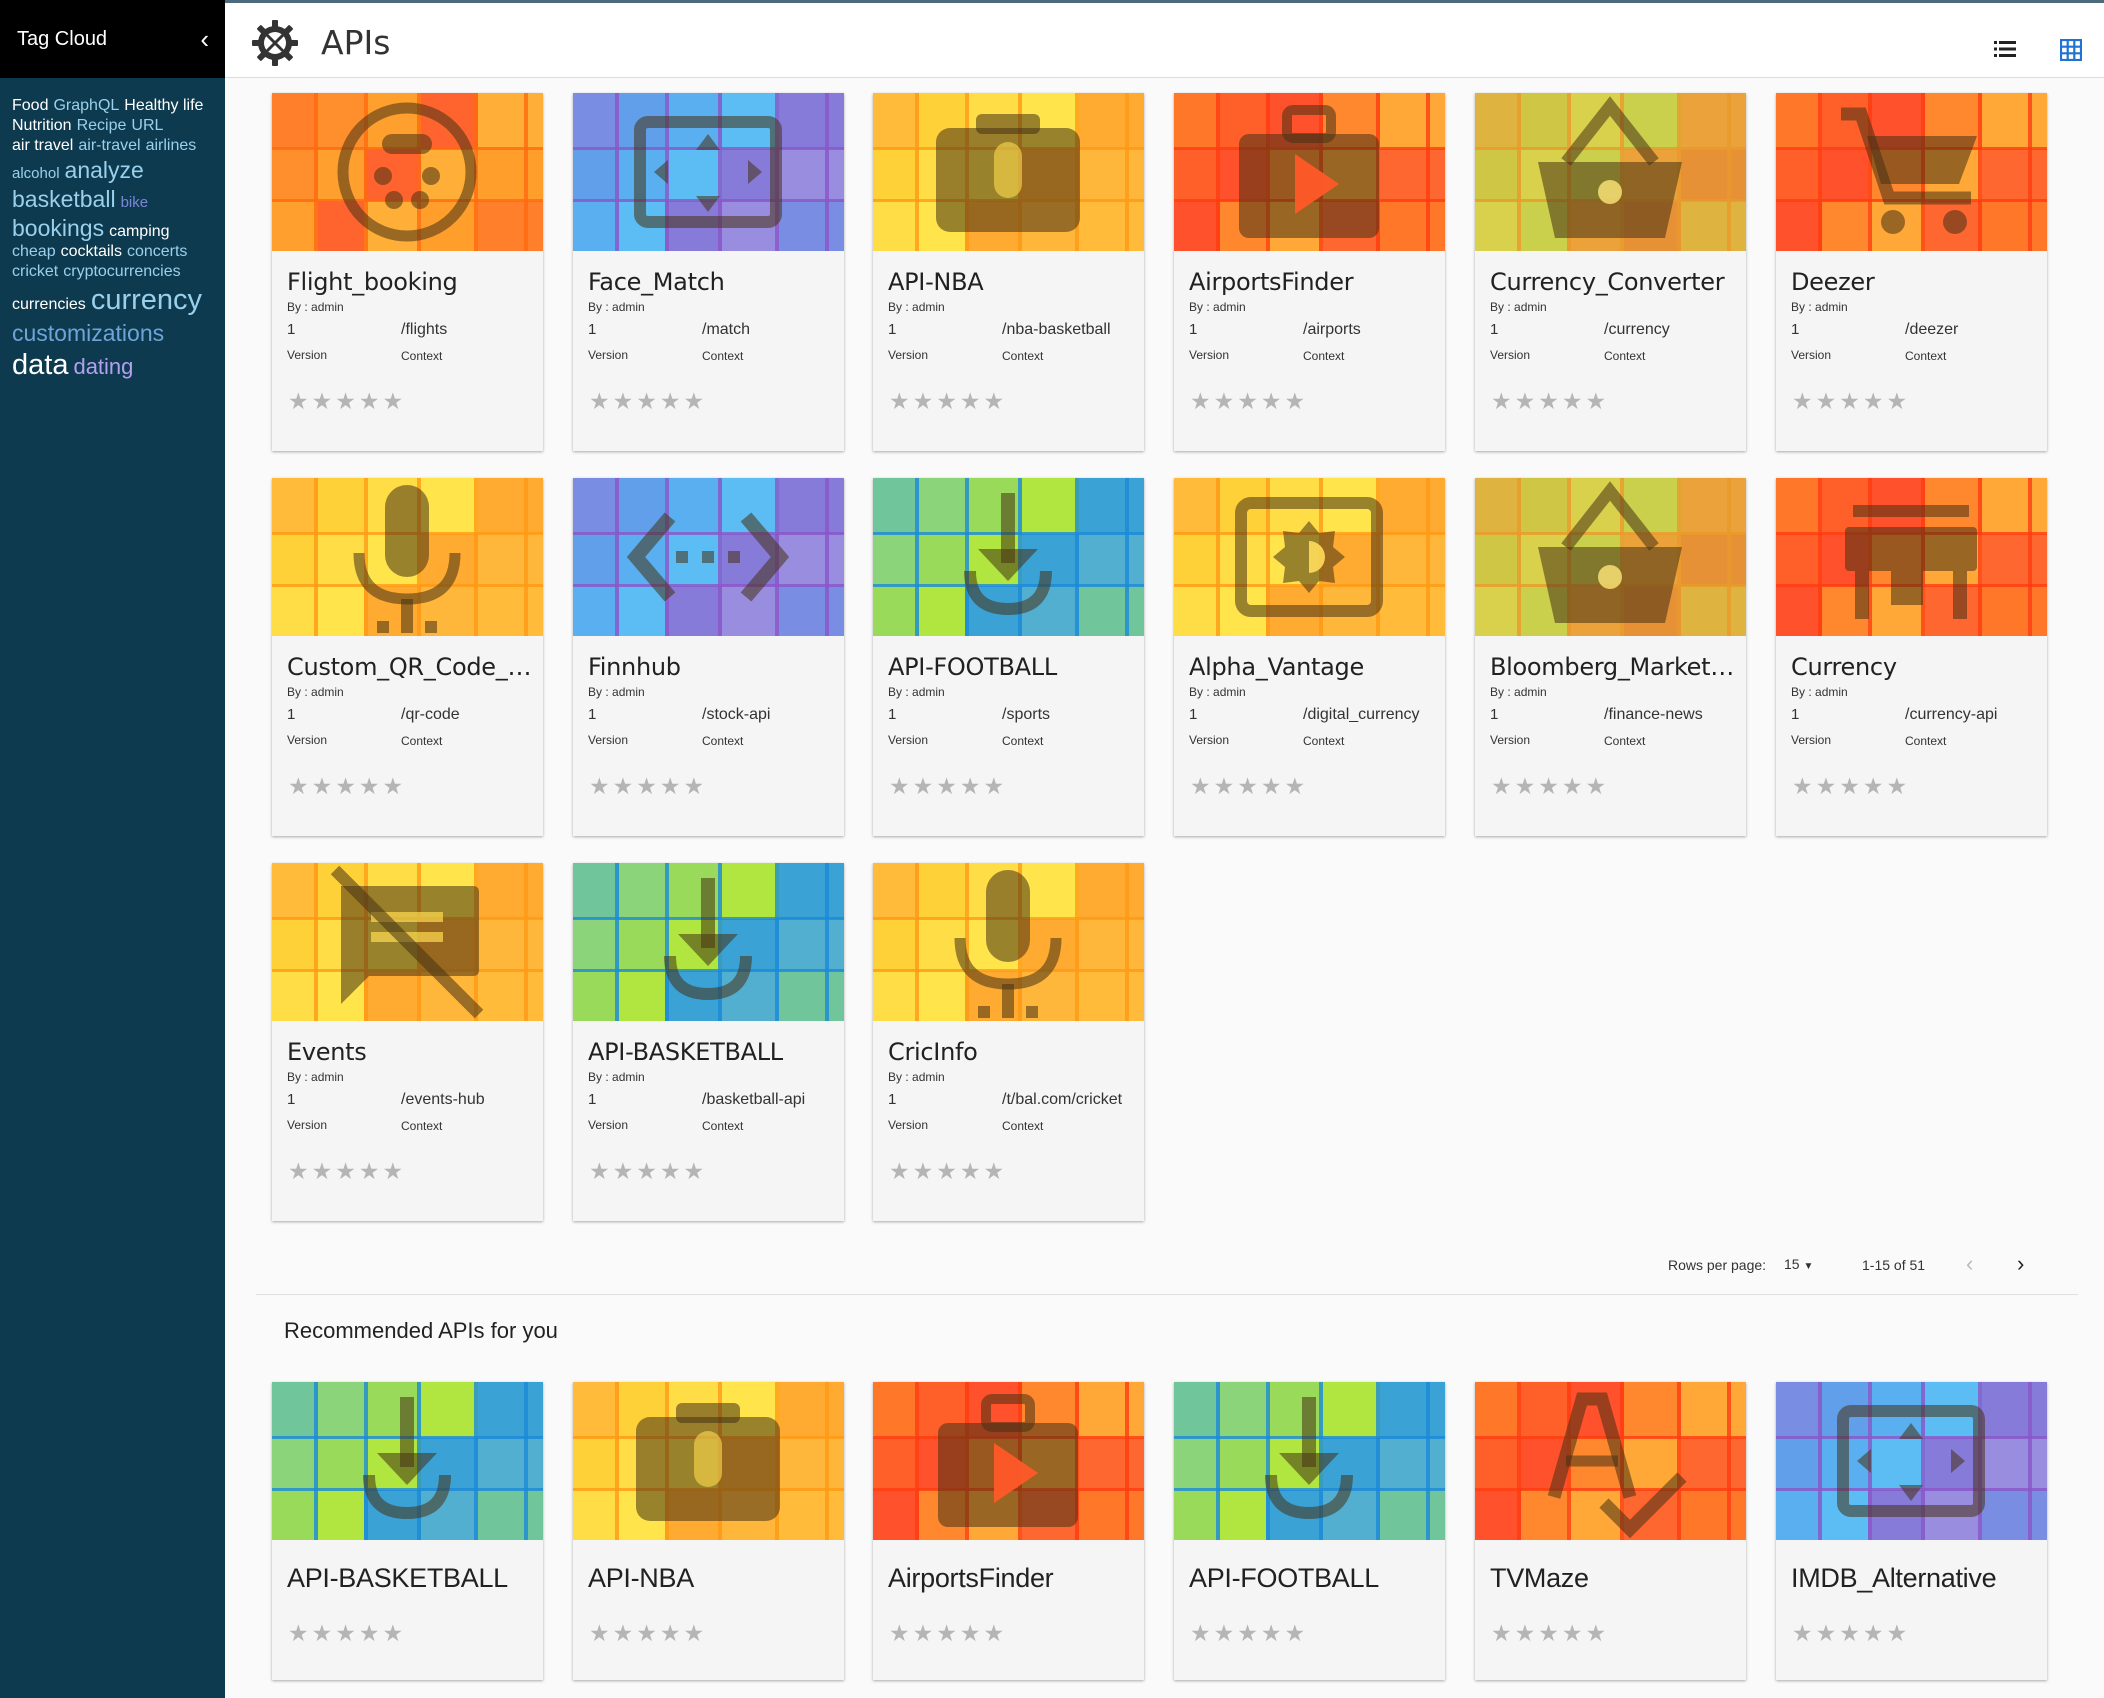 The width and height of the screenshot is (2104, 1698). Describe the element at coordinates (88, 333) in the screenshot. I see `tag-customizations: customizations` at that location.